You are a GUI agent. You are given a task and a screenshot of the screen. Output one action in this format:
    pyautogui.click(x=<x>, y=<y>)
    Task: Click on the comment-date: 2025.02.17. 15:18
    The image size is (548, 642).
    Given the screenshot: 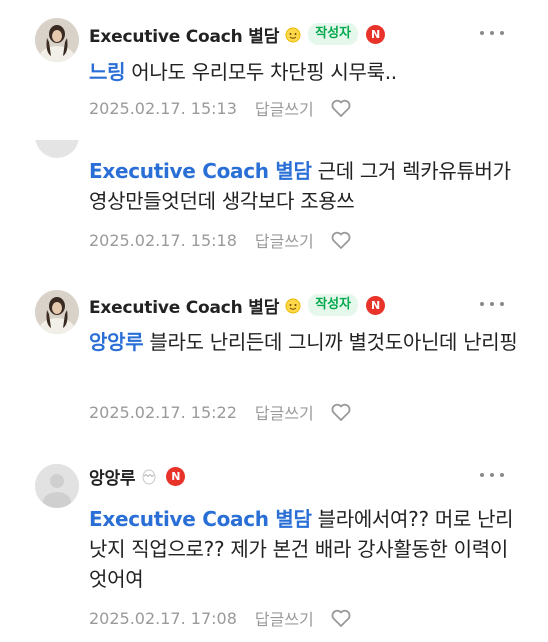 What is the action you would take?
    pyautogui.click(x=163, y=240)
    